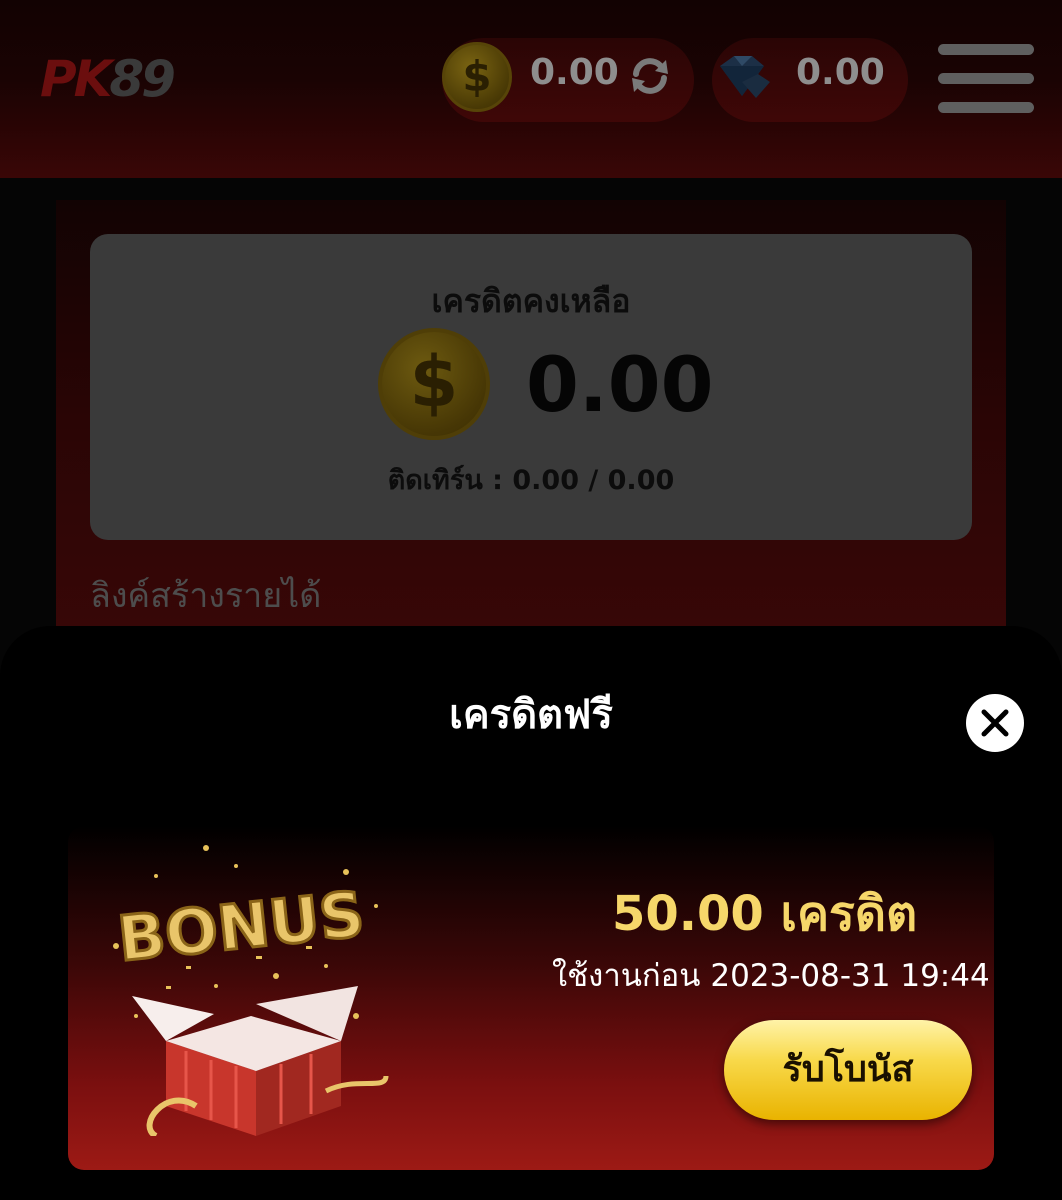 Image resolution: width=1062 pixels, height=1200 pixels. What do you see at coordinates (205, 595) in the screenshot?
I see `earning-link-label: ลิงค์สร้างรายได้` at bounding box center [205, 595].